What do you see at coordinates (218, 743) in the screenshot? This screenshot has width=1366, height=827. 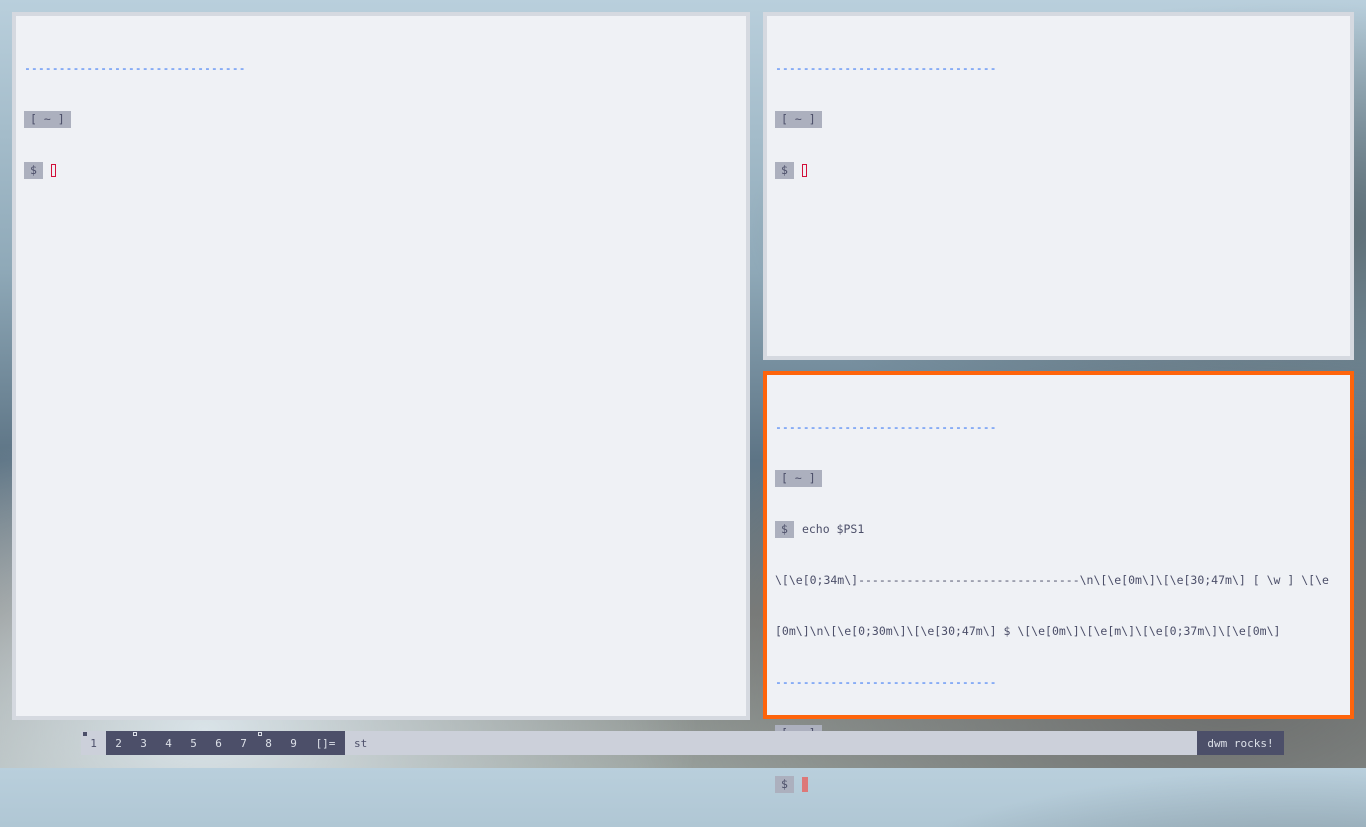 I see `tag-6: 6` at bounding box center [218, 743].